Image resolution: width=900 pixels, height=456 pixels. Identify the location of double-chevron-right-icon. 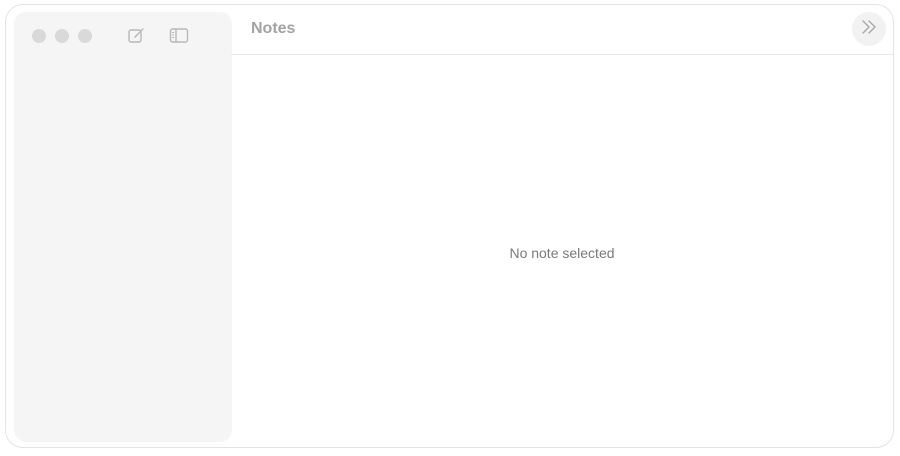
(869, 29).